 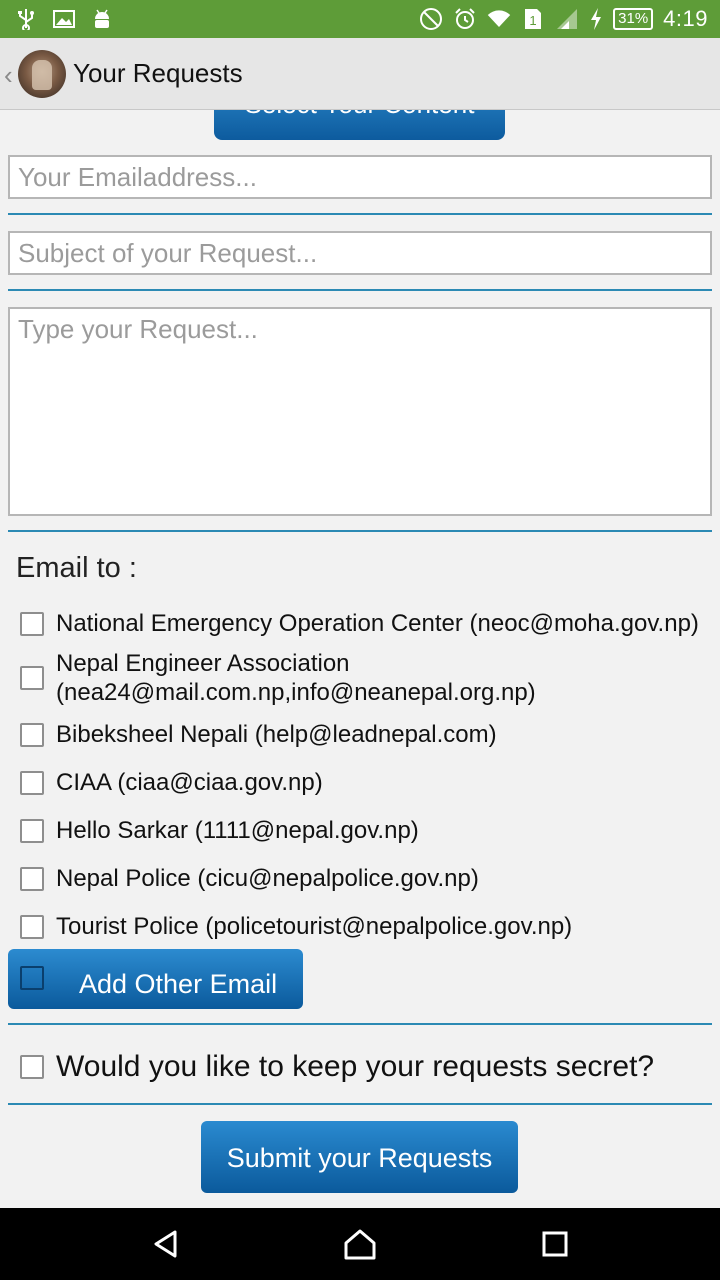 What do you see at coordinates (32, 978) in the screenshot?
I see `add-other-email-checkbox` at bounding box center [32, 978].